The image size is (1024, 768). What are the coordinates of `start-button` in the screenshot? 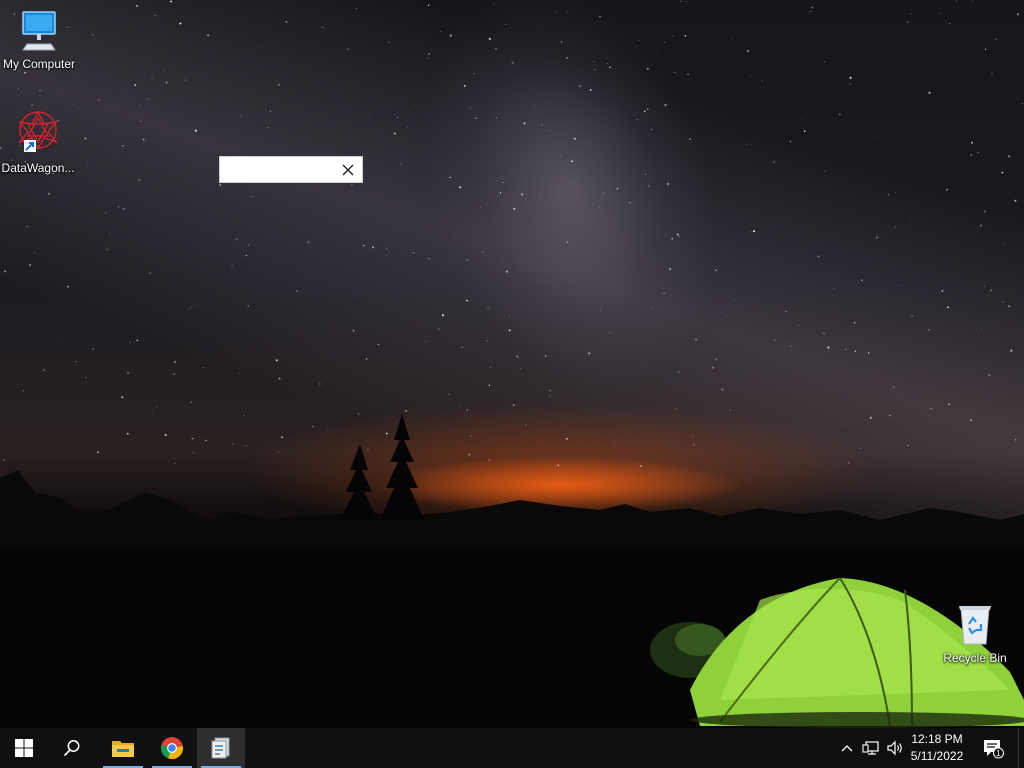 It's located at (24, 748).